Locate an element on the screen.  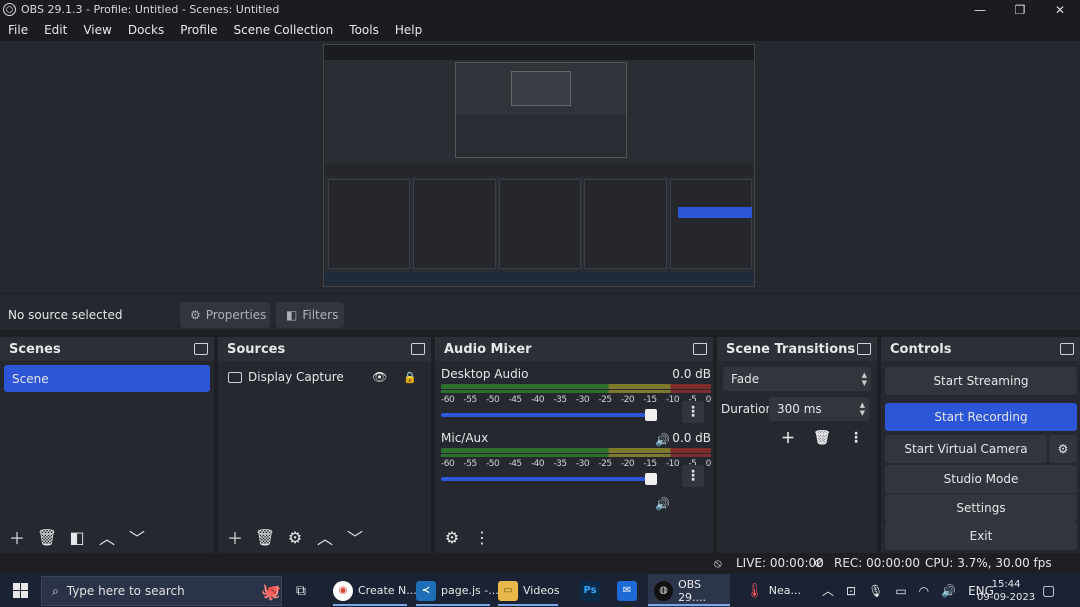
rec-icon: ⊘ is located at coordinates (819, 563).